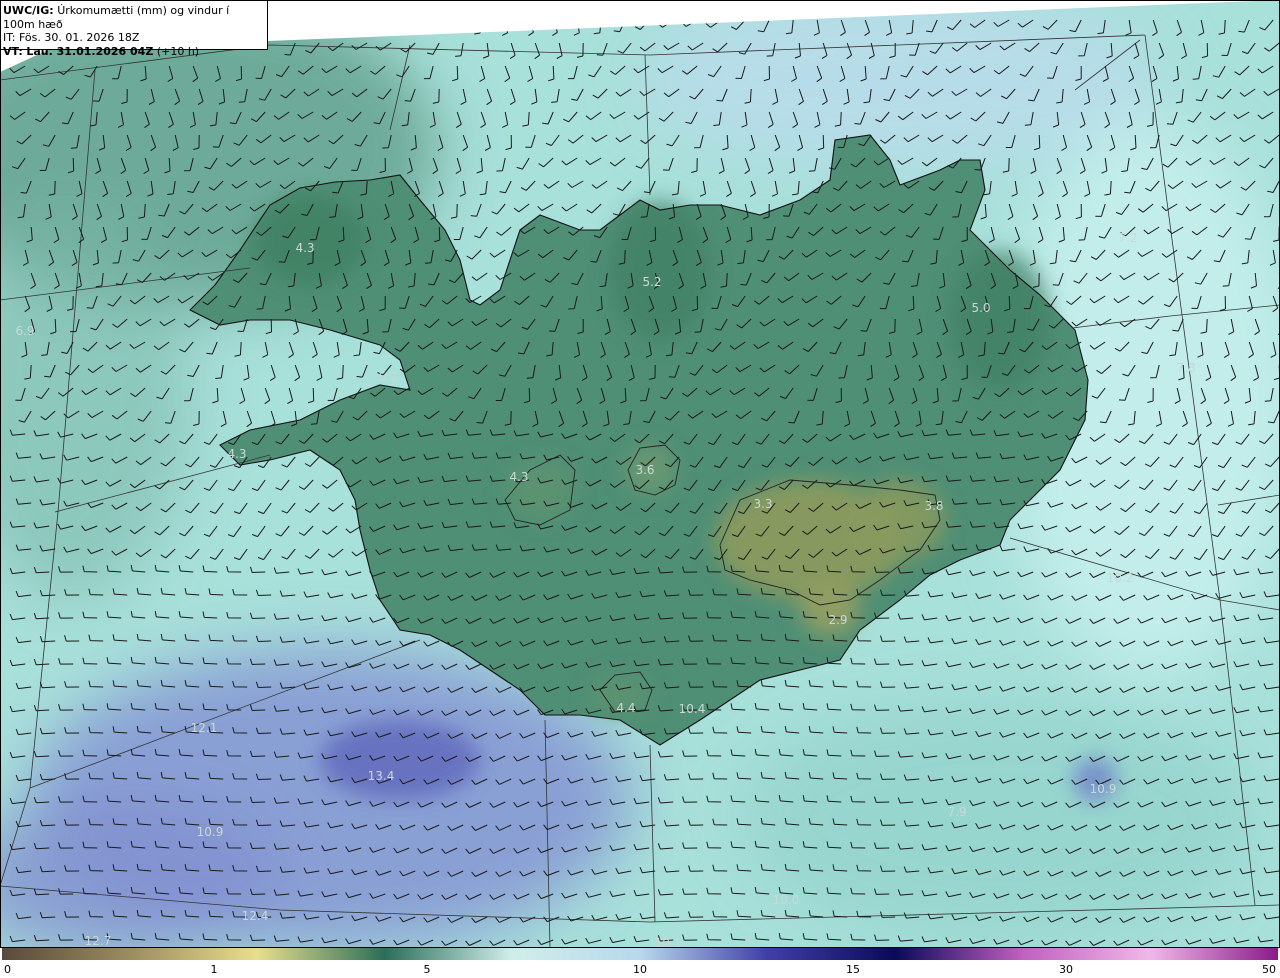 This screenshot has width=1280, height=978. Describe the element at coordinates (644, 470) in the screenshot. I see `precip-value-label: 3.6` at that location.